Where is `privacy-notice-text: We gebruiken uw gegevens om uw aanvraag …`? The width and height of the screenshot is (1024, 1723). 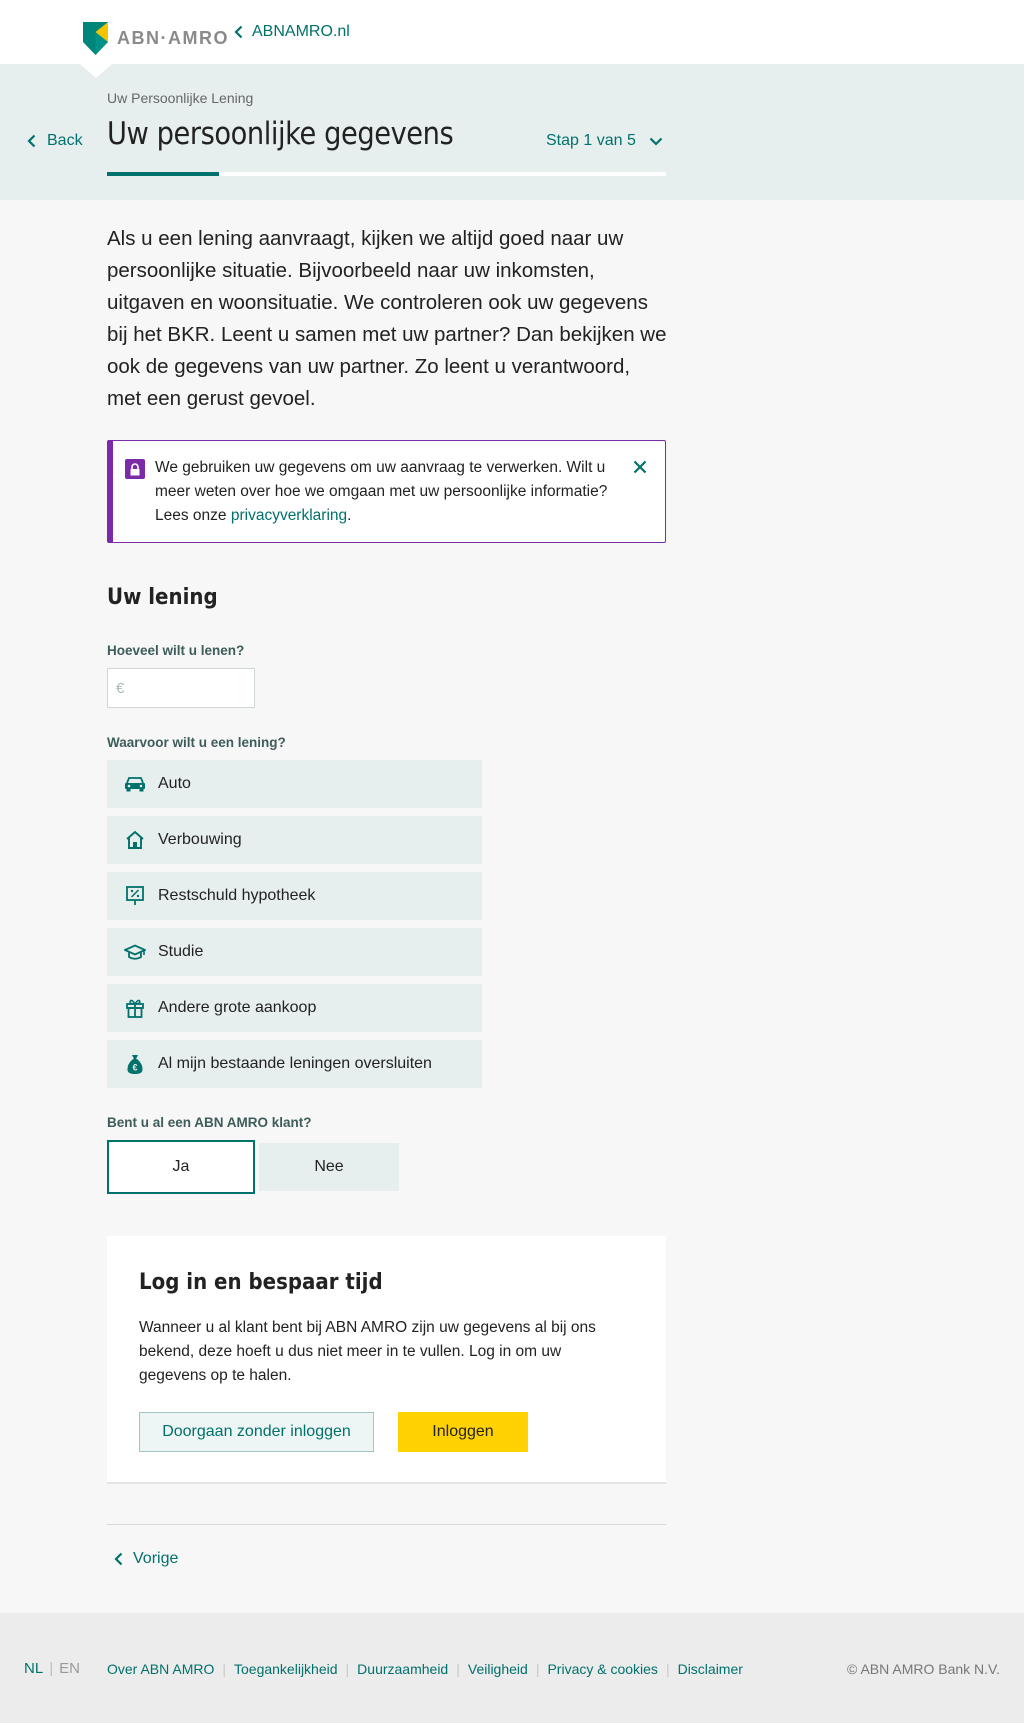
privacy-notice-text: We gebruiken uw gegevens om uw aanvraag … is located at coordinates (385, 492).